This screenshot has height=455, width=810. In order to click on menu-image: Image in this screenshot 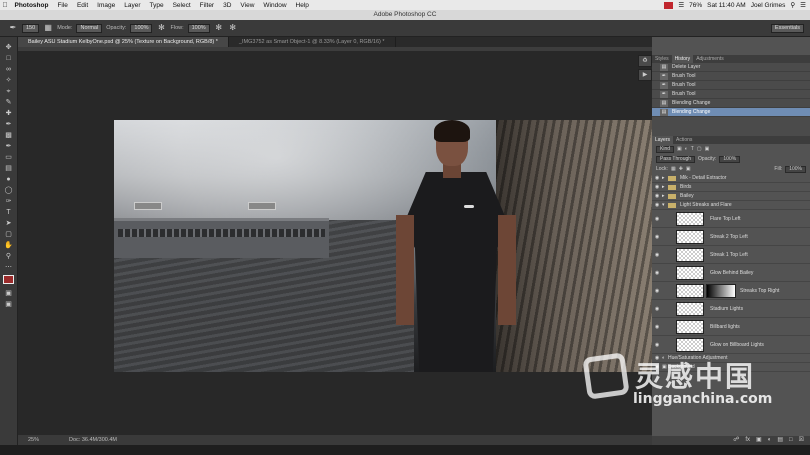, I will do `click(106, 5)`.